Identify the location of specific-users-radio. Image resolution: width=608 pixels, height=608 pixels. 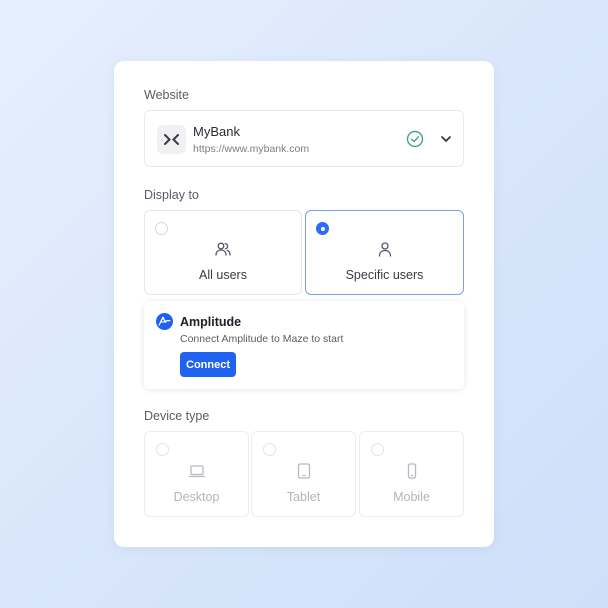
(322, 228).